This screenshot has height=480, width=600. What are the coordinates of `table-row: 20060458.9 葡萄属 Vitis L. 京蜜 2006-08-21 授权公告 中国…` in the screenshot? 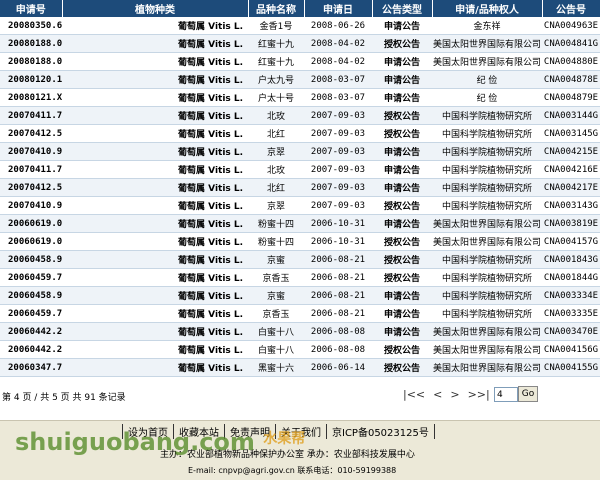 It's located at (300, 259).